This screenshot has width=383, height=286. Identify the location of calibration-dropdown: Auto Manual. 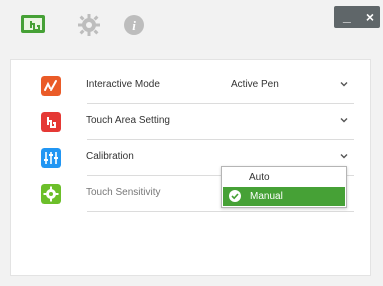
(284, 187).